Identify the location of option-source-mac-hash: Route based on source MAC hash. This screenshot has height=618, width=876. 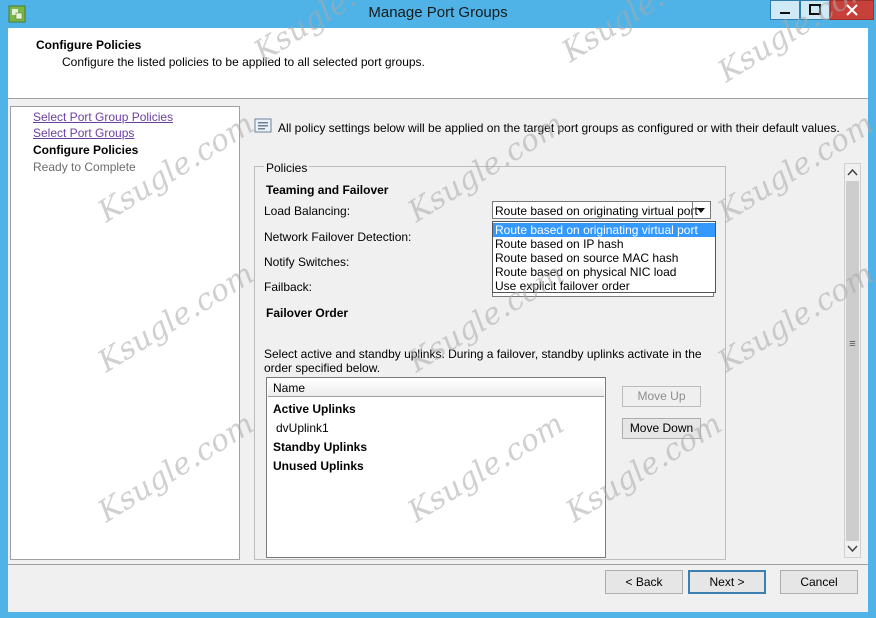
(604, 258).